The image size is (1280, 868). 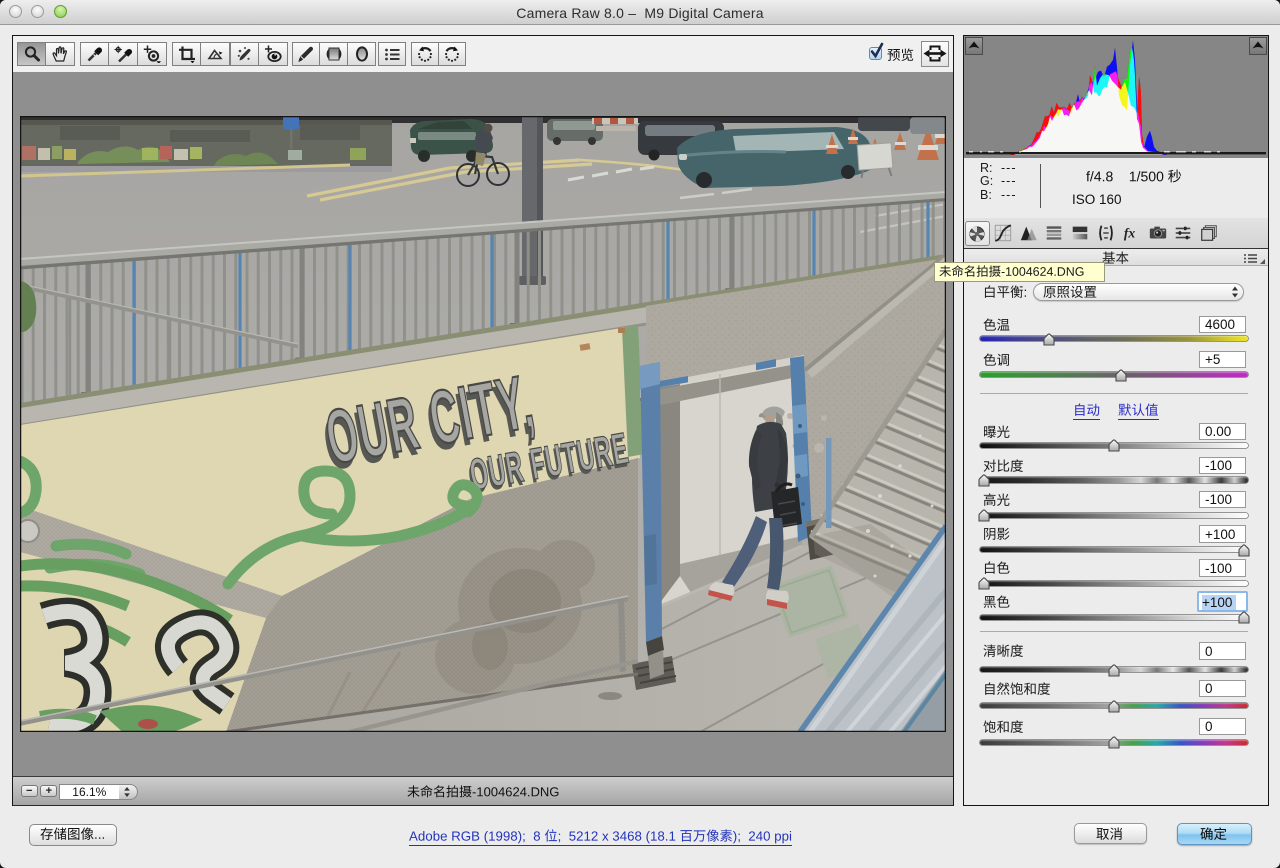 I want to click on svg-text: fx, so click(x=1130, y=232).